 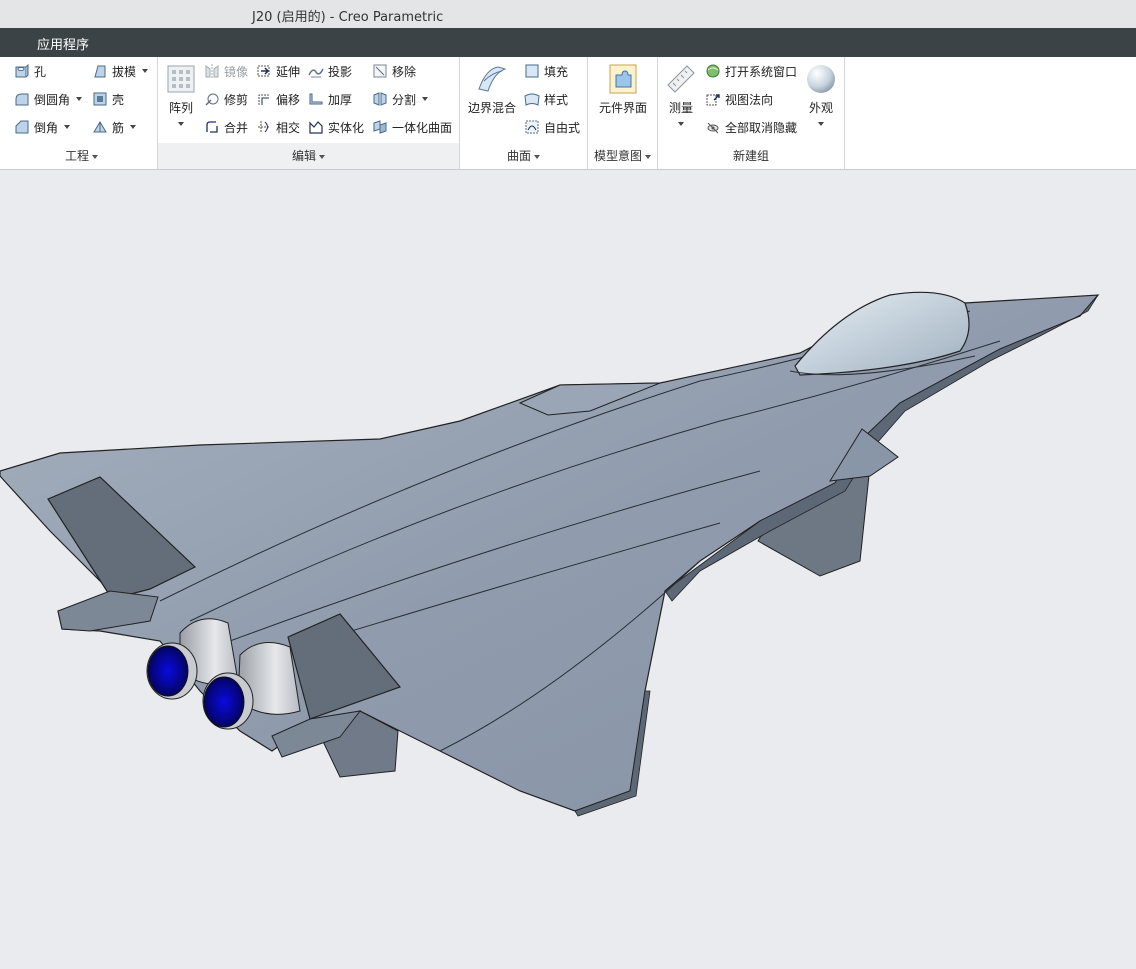 I want to click on group-label-model-intent: 模型意图, so click(x=622, y=156).